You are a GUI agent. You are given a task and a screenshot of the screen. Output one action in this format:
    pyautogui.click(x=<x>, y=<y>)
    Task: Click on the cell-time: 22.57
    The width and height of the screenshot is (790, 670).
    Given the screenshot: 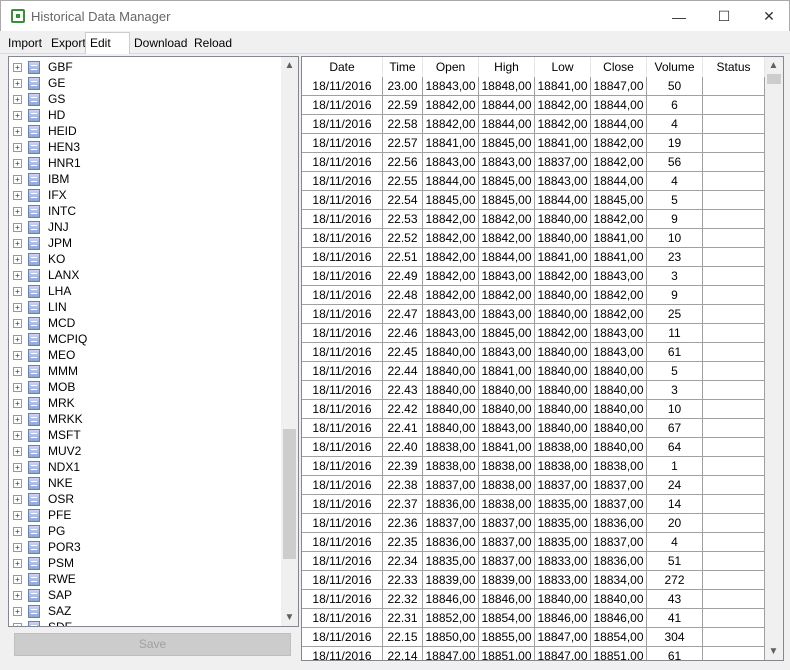 What is the action you would take?
    pyautogui.click(x=403, y=143)
    